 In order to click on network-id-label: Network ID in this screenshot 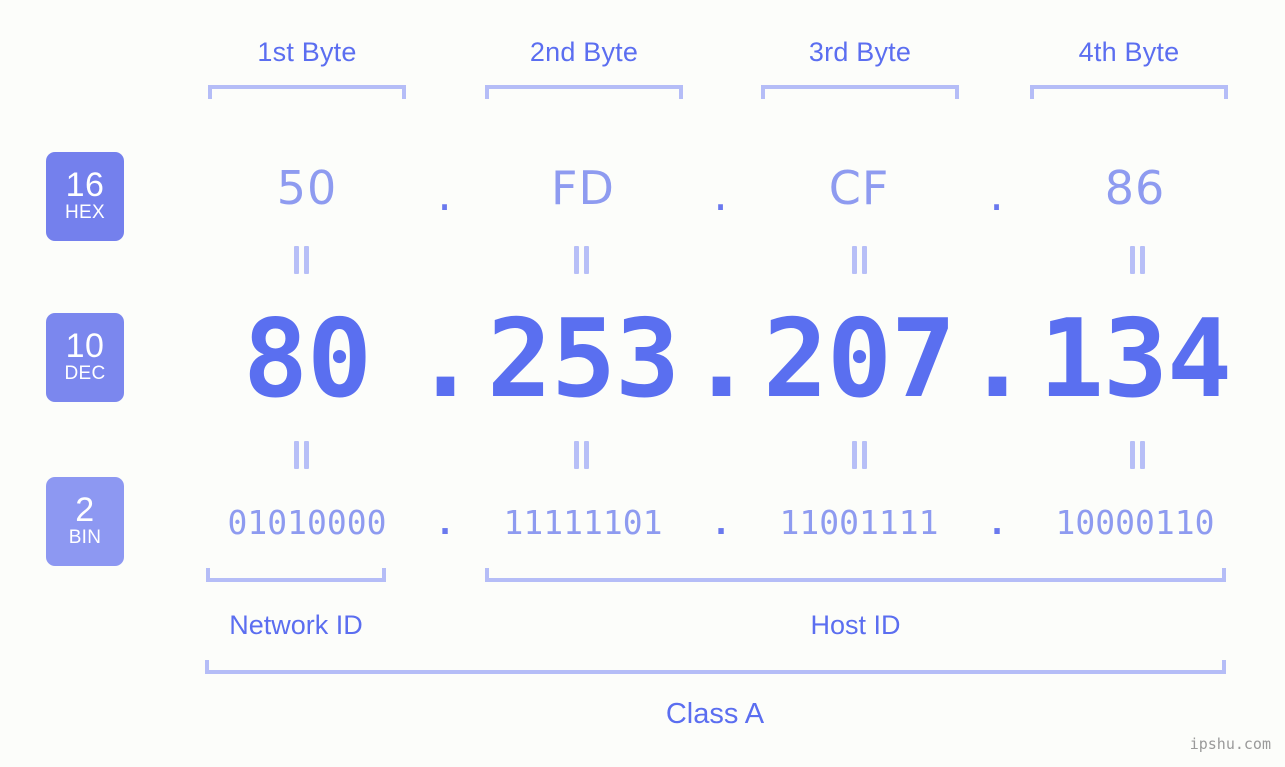, I will do `click(296, 625)`.